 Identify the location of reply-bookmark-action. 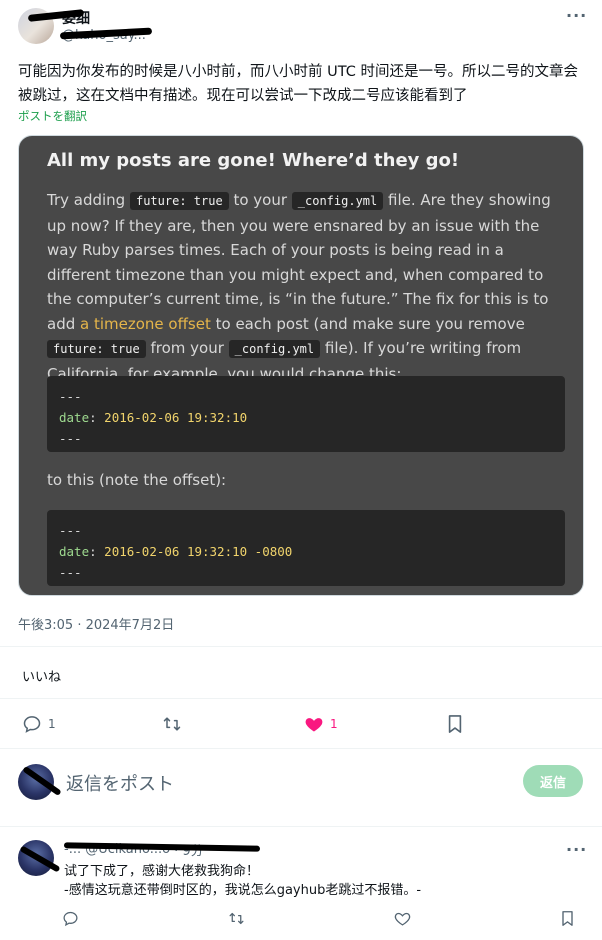
(567, 918).